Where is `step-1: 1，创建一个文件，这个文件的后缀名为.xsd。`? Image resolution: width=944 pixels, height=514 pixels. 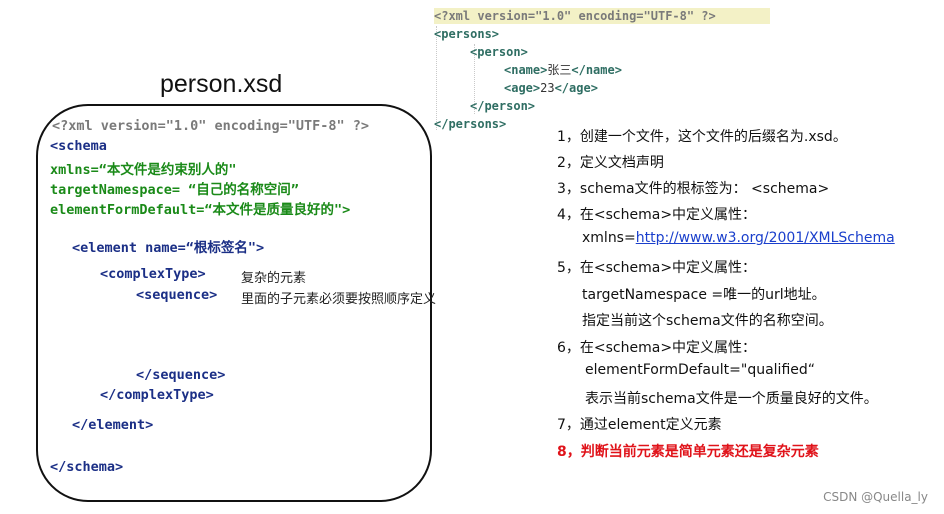
step-1: 1，创建一个文件，这个文件的后缀名为.xsd。 is located at coordinates (702, 137).